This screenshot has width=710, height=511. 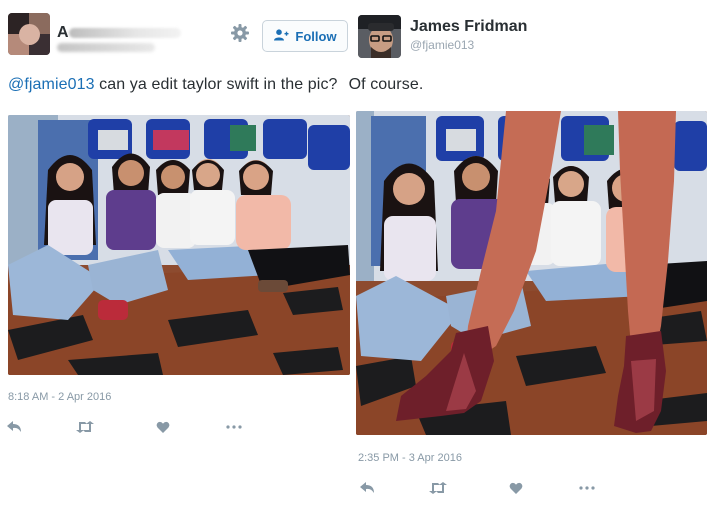 I want to click on user-name-initial: A, so click(x=63, y=33).